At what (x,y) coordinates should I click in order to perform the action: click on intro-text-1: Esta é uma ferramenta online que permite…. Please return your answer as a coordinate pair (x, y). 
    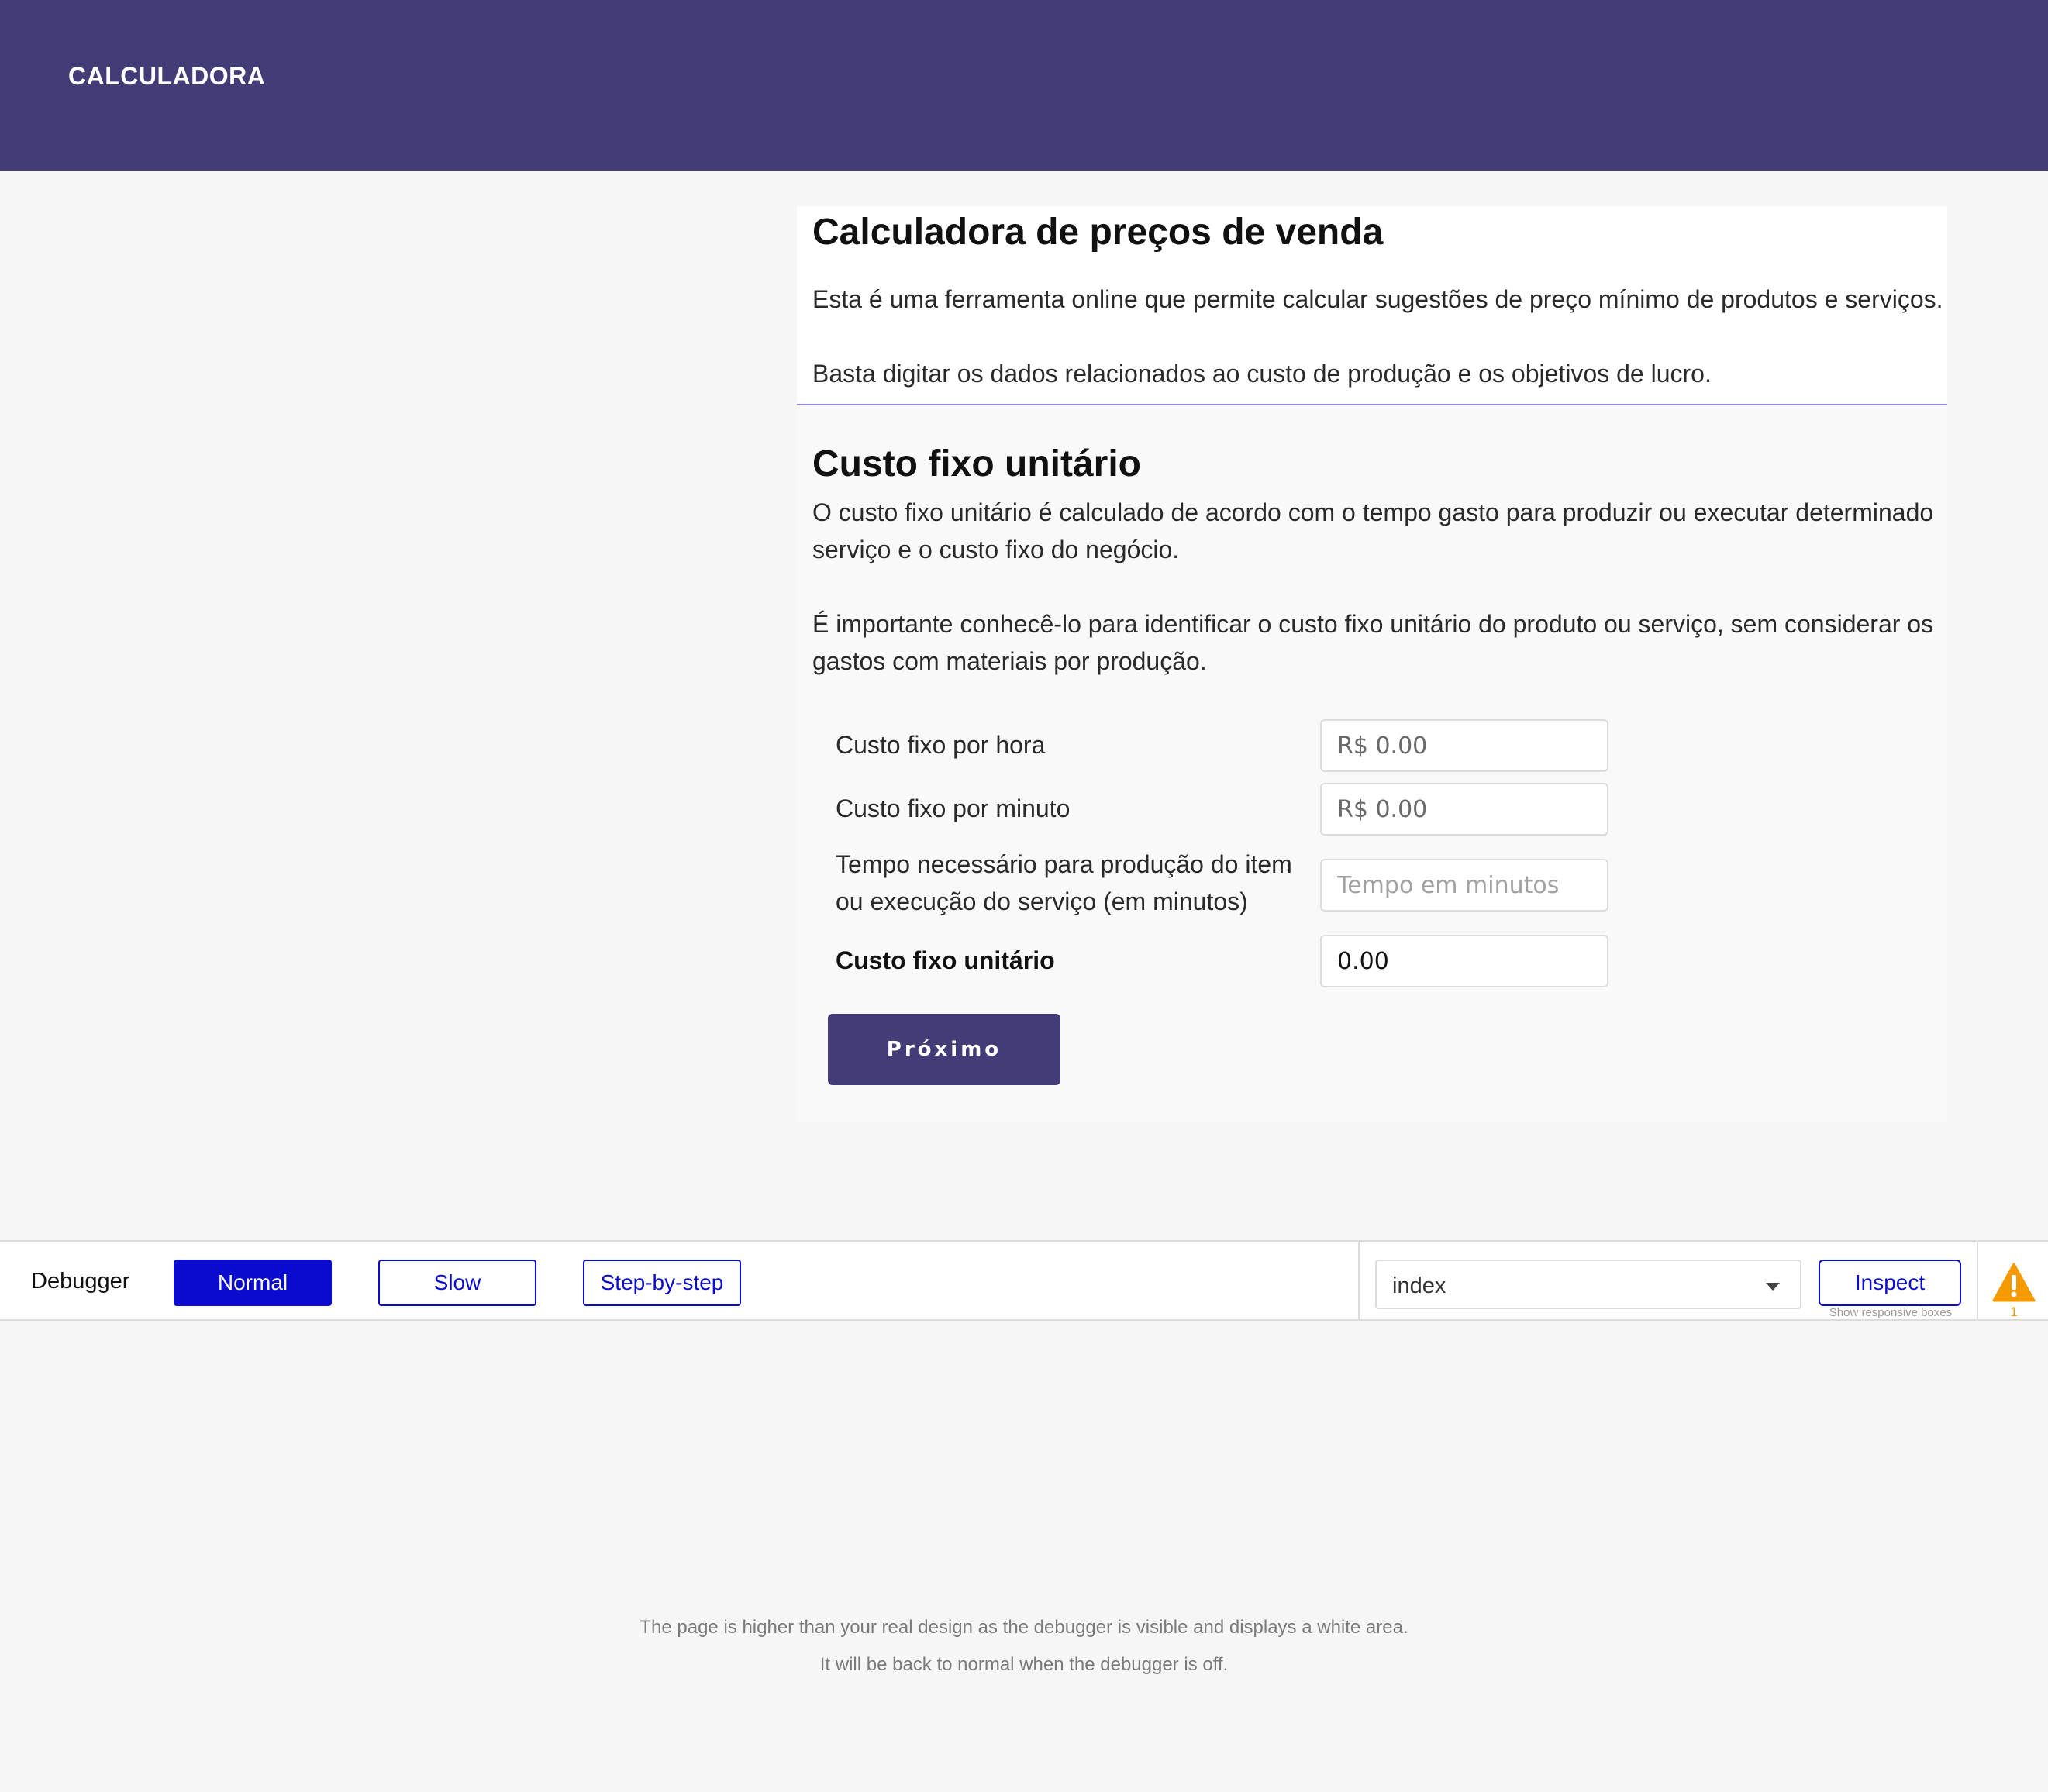
    Looking at the image, I should click on (1377, 299).